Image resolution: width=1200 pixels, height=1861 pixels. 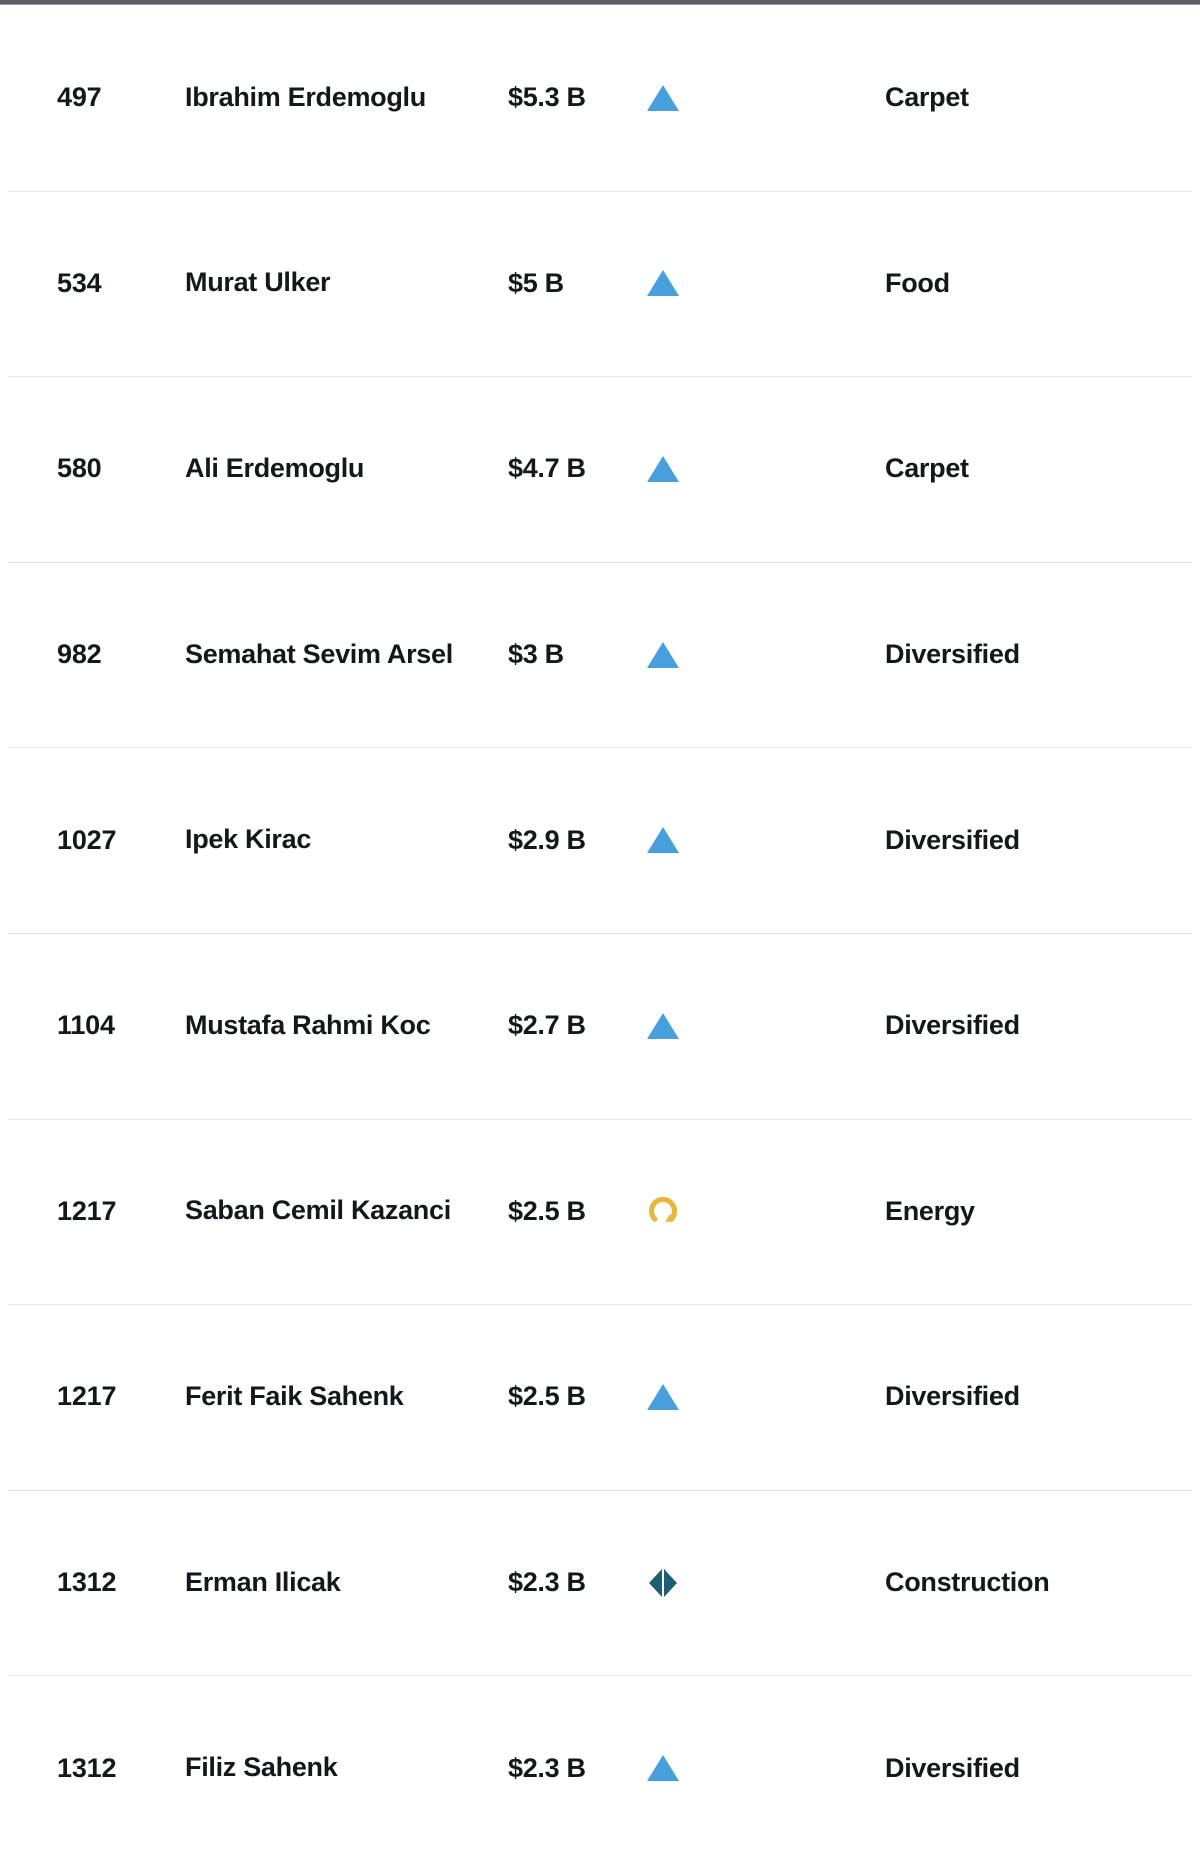 I want to click on net-worth-cell: $5 B, so click(x=571, y=284).